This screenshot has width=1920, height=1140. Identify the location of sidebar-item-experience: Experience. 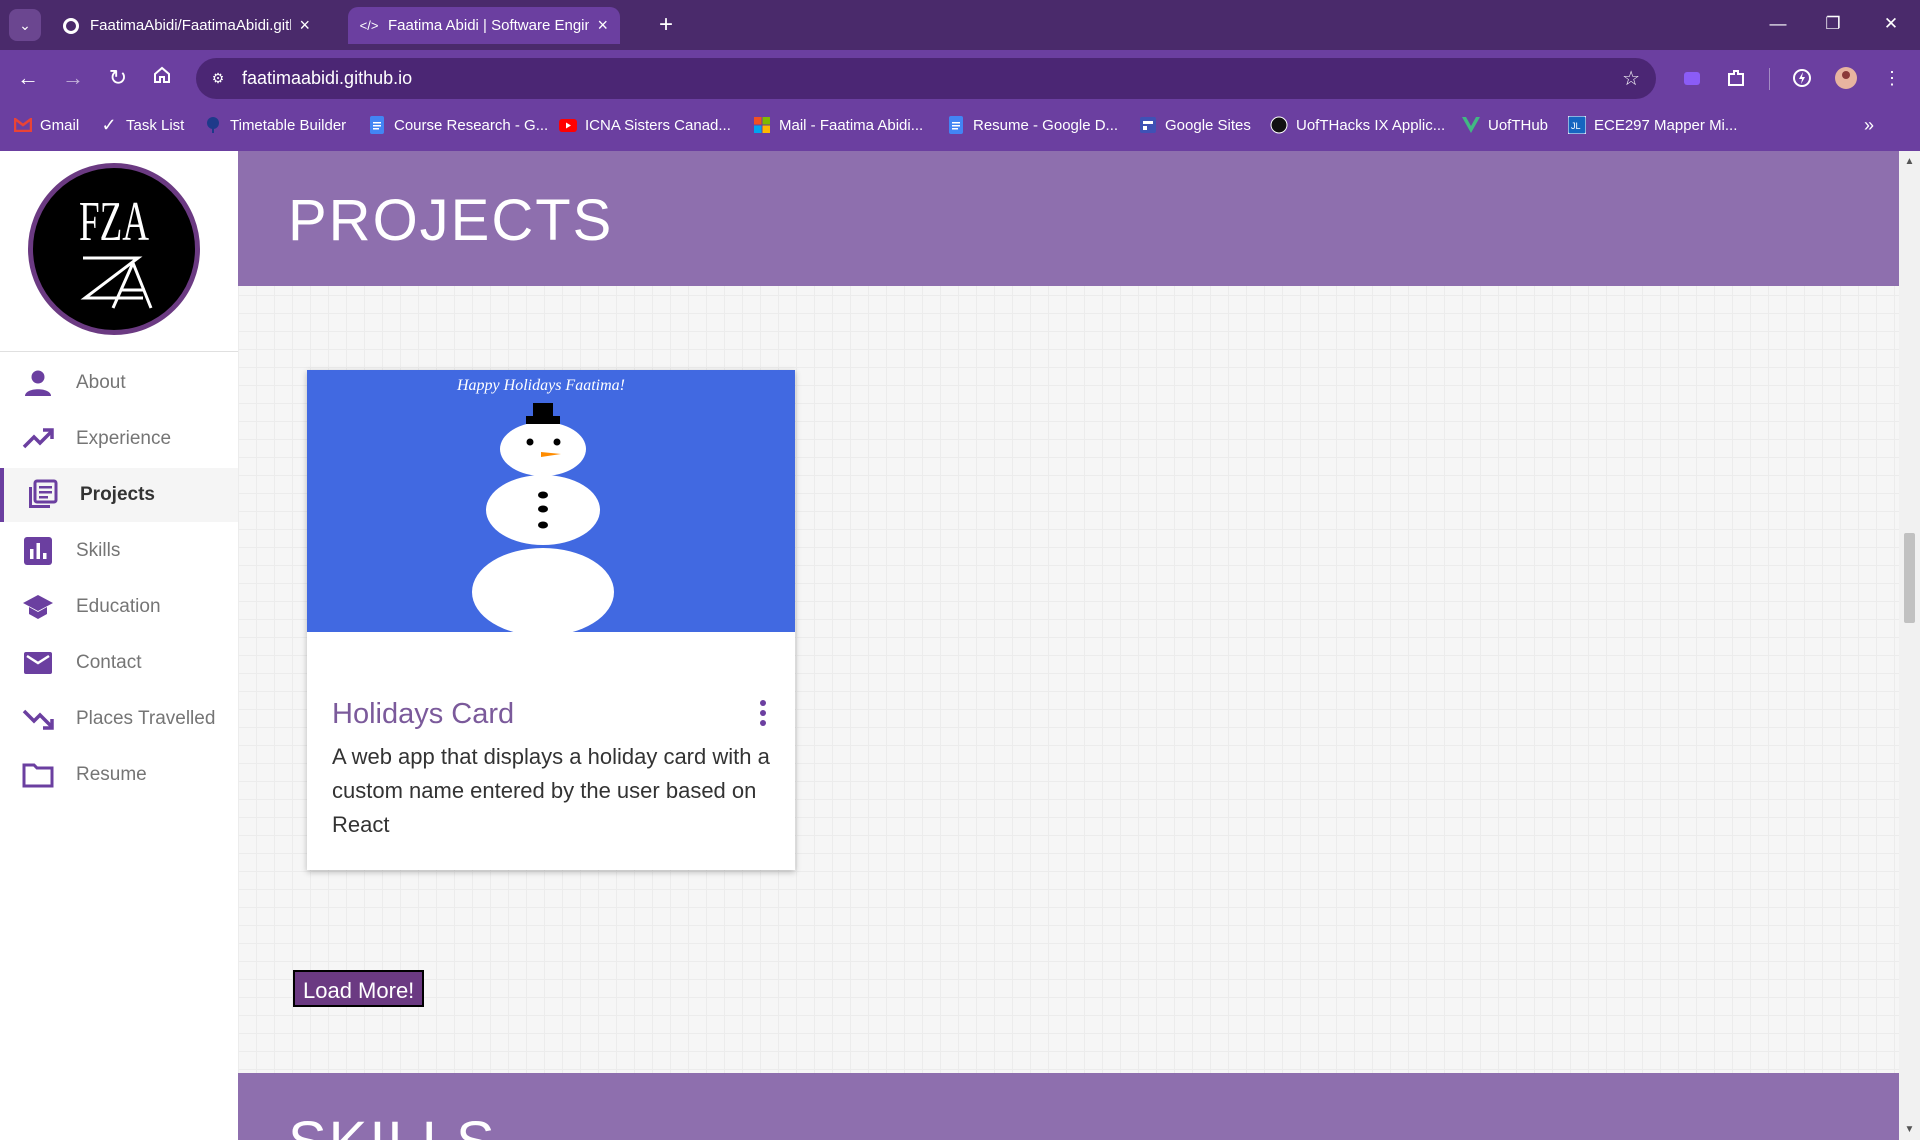
(119, 439).